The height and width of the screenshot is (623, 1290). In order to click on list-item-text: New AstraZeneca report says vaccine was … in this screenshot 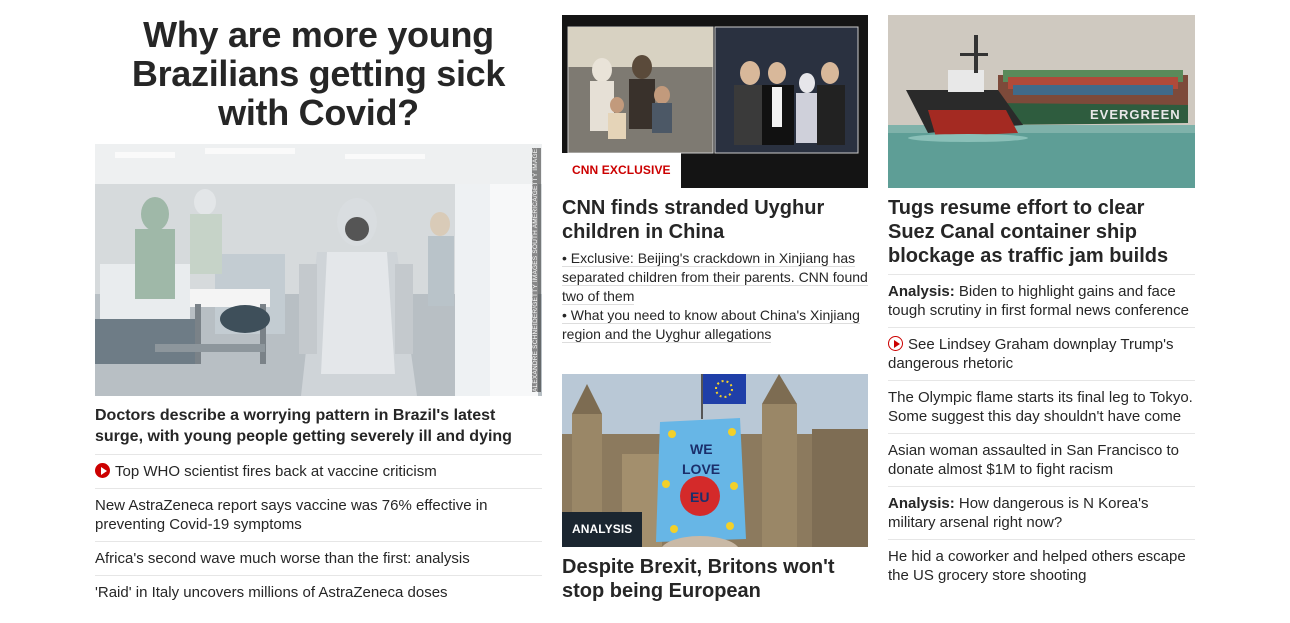, I will do `click(291, 515)`.